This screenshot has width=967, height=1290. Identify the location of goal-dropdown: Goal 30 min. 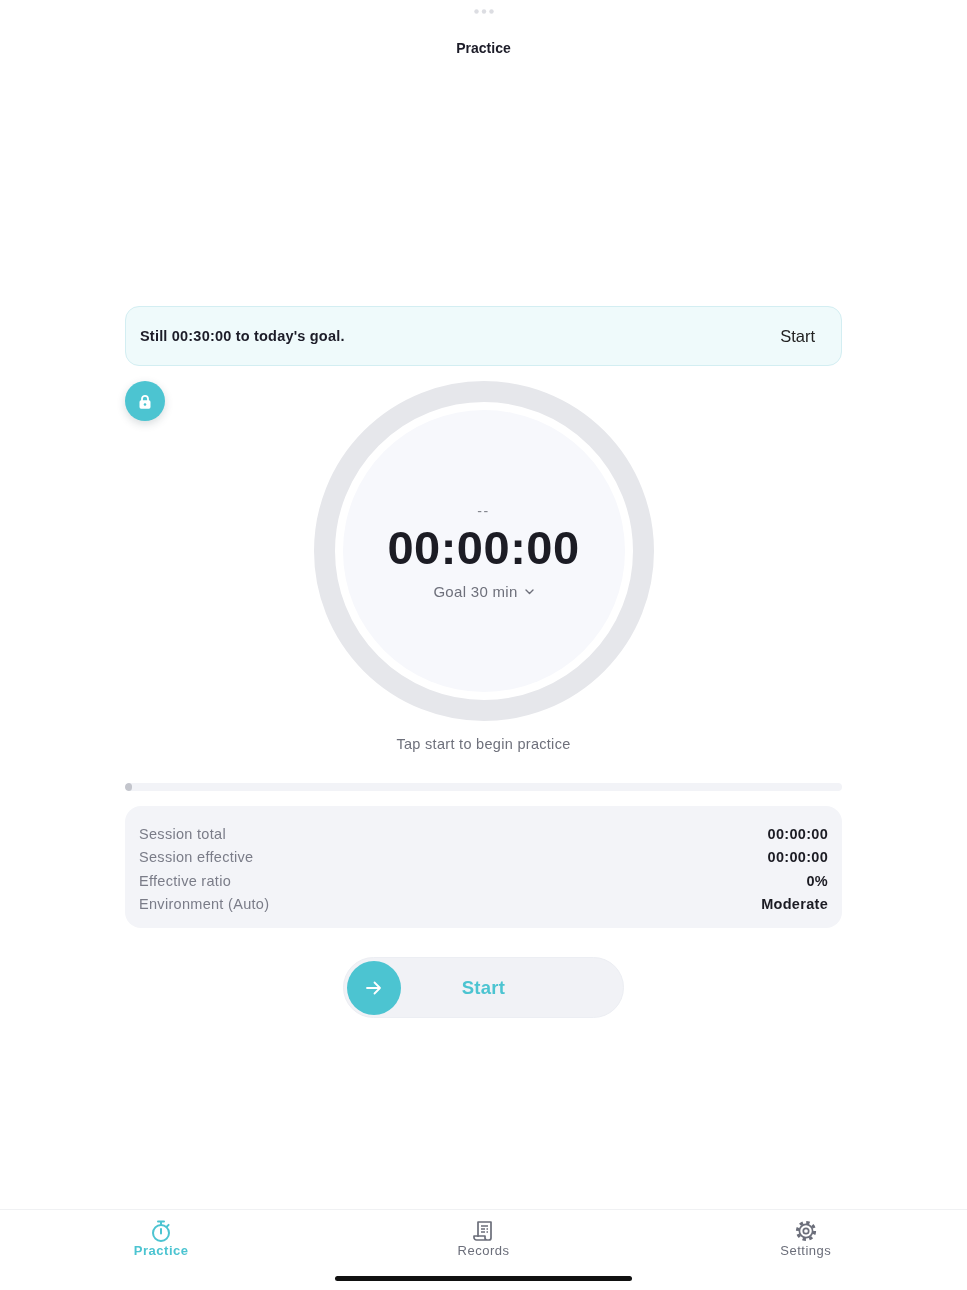
(483, 592).